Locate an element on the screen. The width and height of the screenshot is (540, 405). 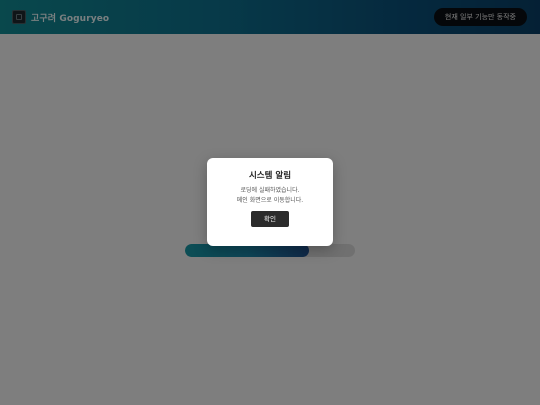
confirm-button: 확인 is located at coordinates (270, 219).